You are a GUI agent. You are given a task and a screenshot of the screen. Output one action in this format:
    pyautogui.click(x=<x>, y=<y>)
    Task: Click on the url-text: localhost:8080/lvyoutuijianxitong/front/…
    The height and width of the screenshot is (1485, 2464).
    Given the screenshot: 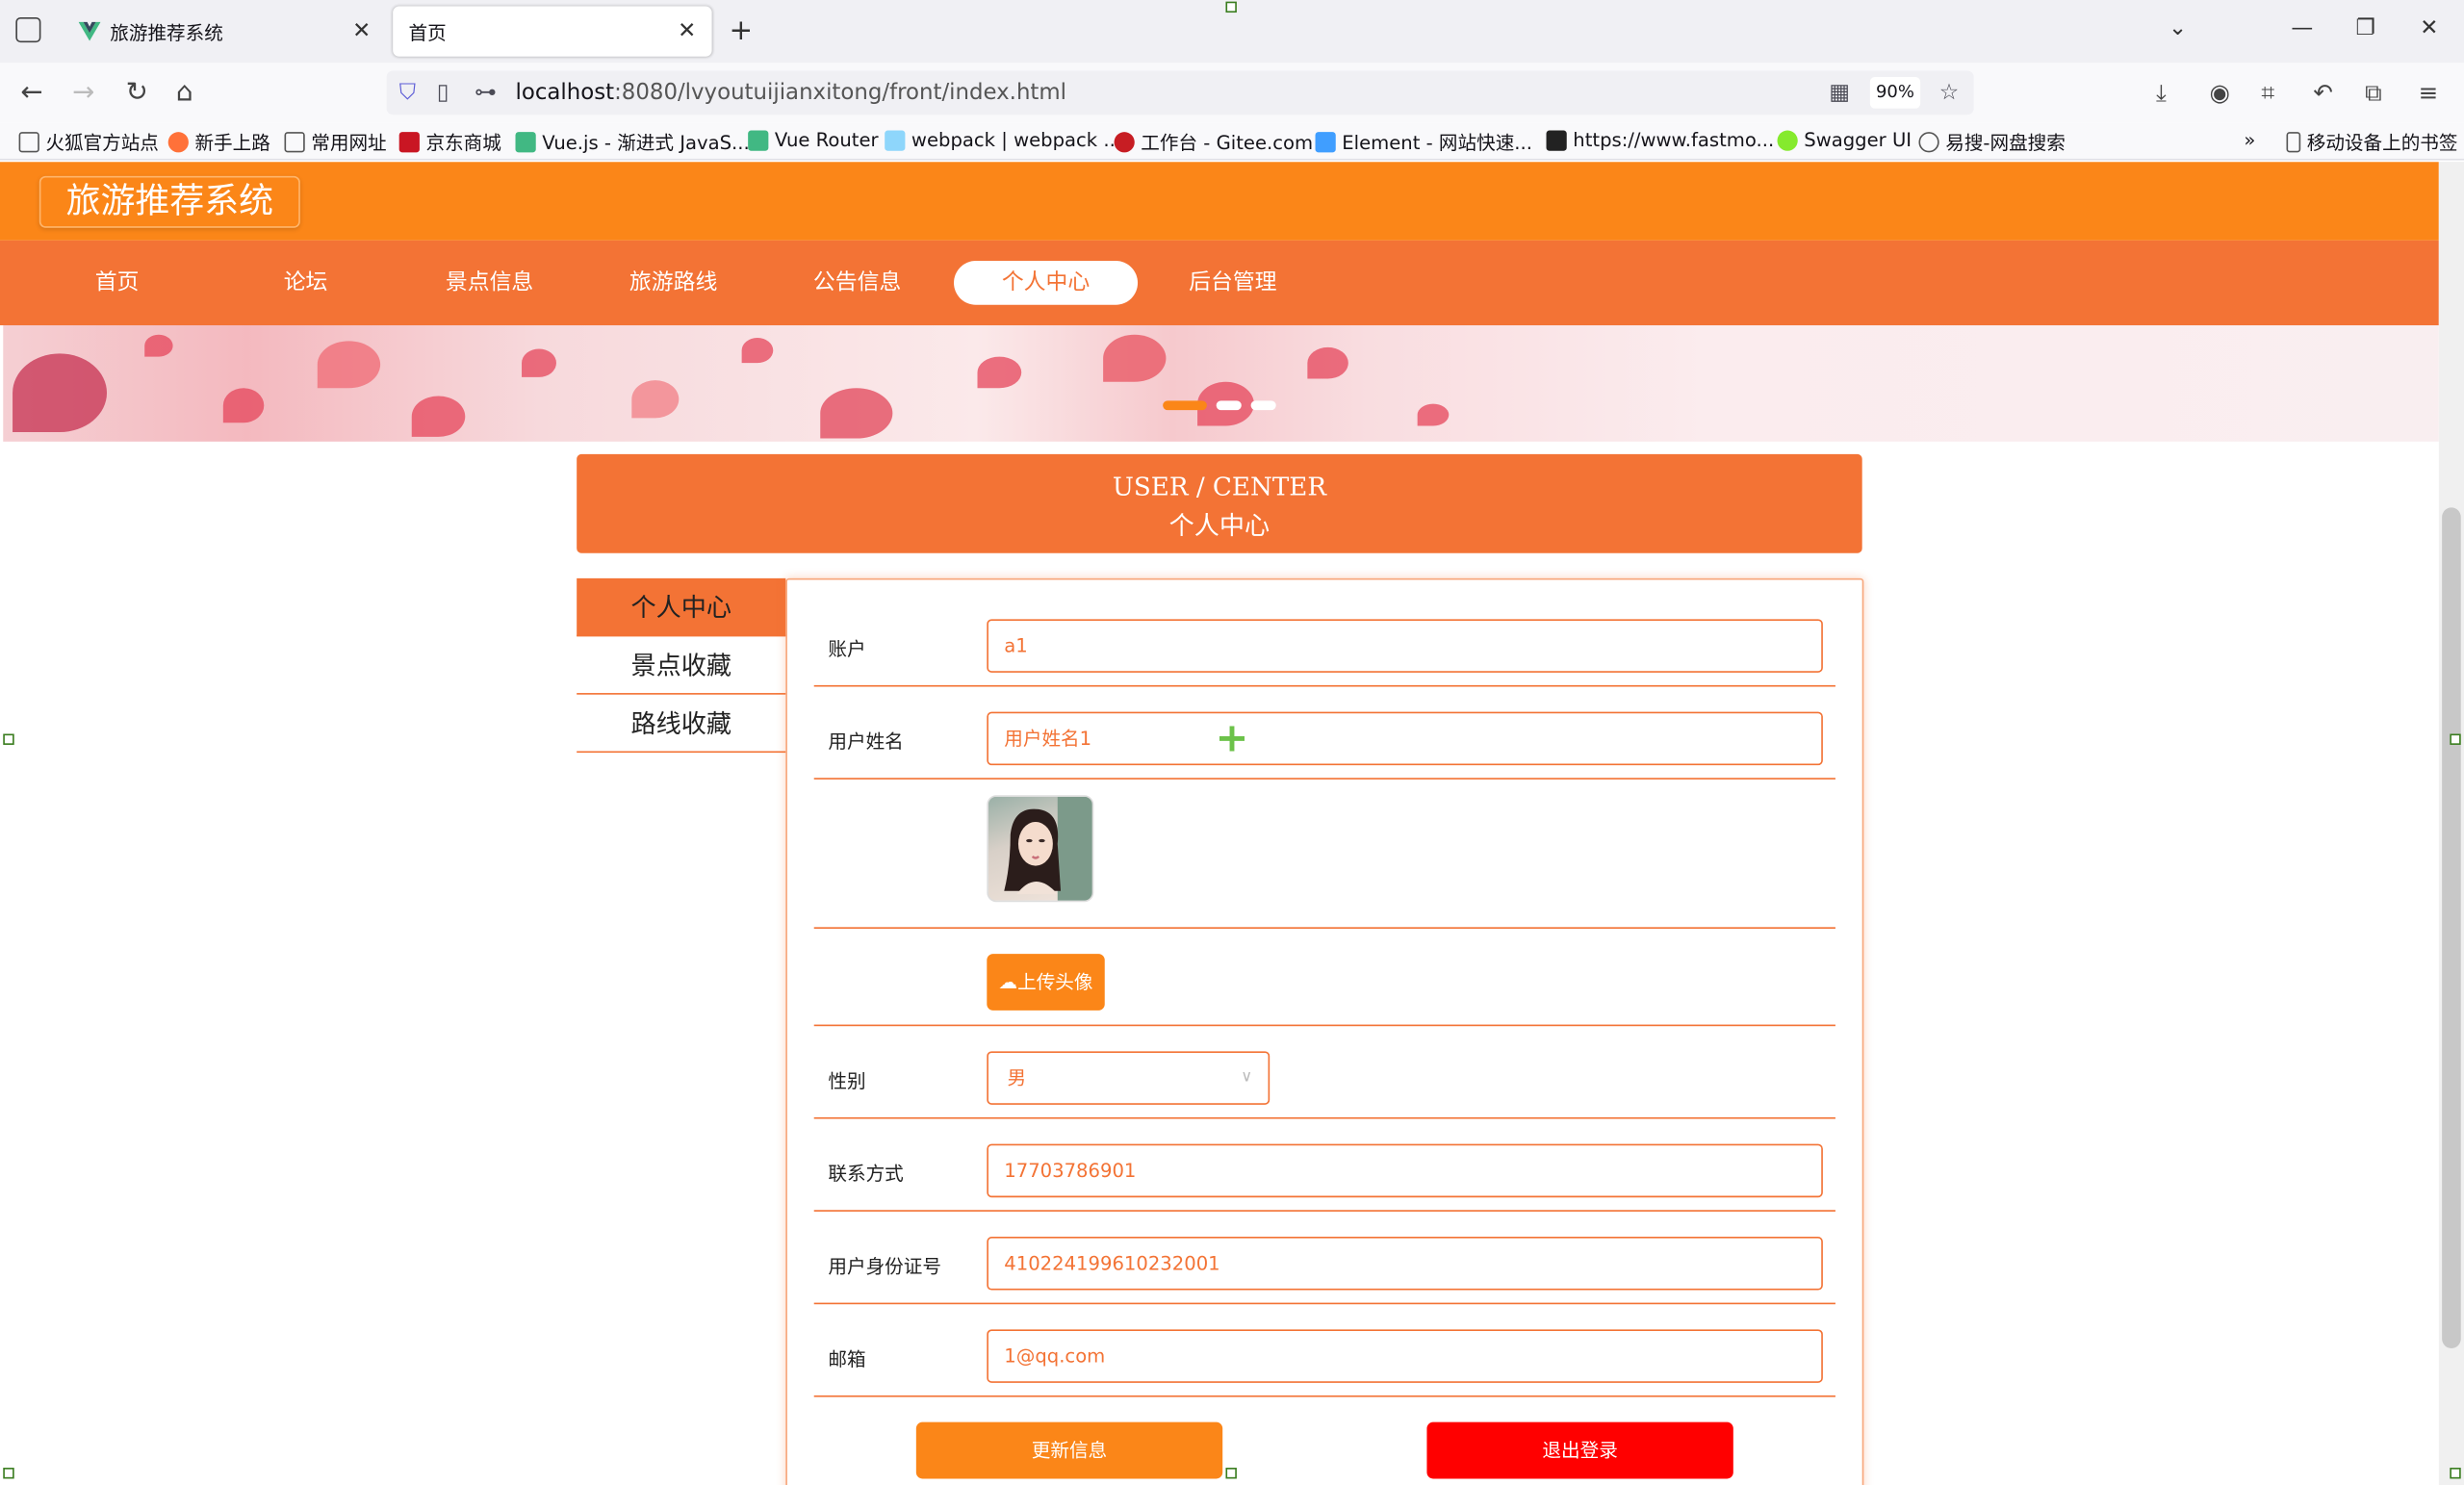 What is the action you would take?
    pyautogui.click(x=791, y=92)
    